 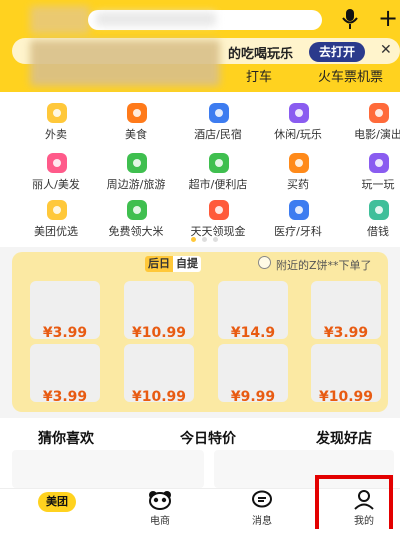 I want to click on deal-tag: 后日 自提, so click(x=173, y=264).